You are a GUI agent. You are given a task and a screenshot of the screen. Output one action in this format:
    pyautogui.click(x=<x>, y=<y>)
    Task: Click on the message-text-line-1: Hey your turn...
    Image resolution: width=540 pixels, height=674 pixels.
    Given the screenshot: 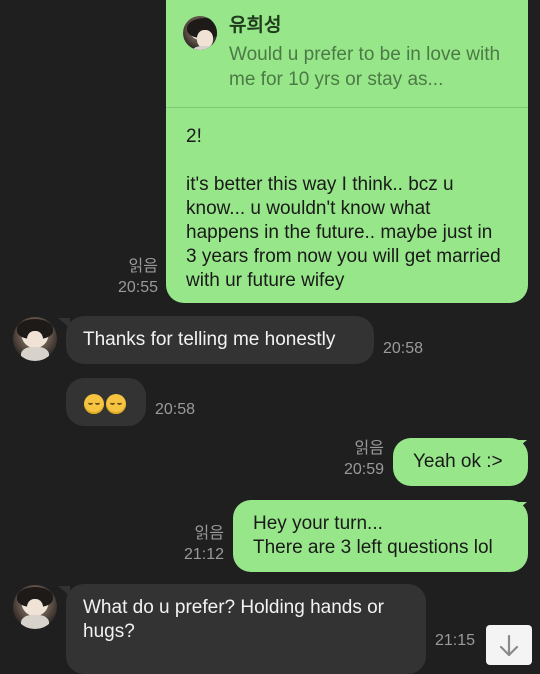 What is the action you would take?
    pyautogui.click(x=318, y=523)
    